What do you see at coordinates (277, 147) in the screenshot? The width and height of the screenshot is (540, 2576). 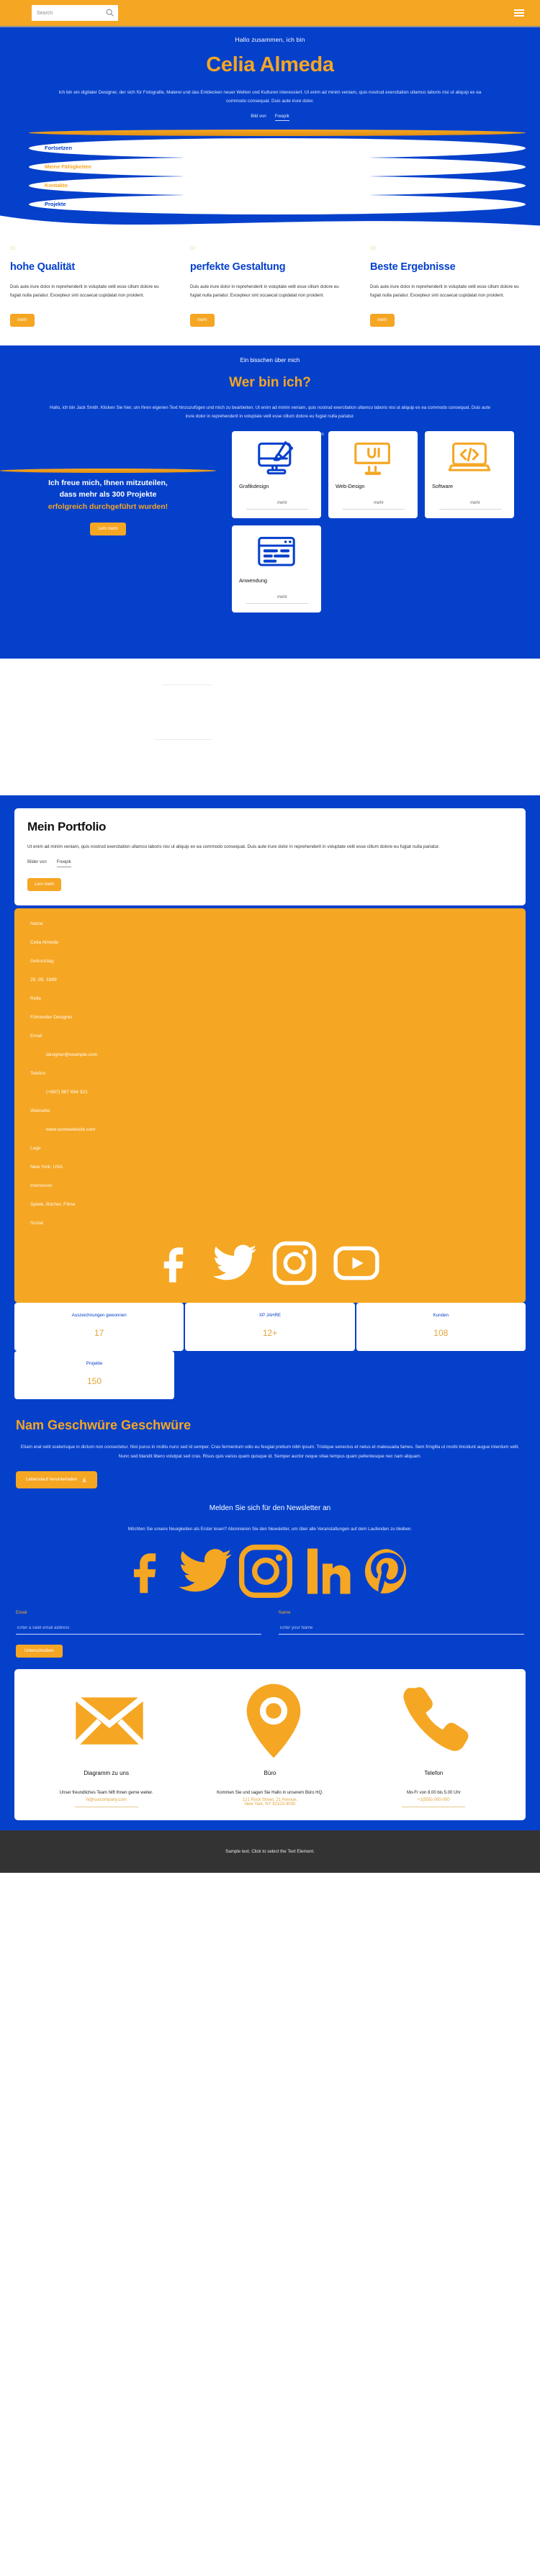 I see `sidebar-item-fortsetzen: Fortsetzen` at bounding box center [277, 147].